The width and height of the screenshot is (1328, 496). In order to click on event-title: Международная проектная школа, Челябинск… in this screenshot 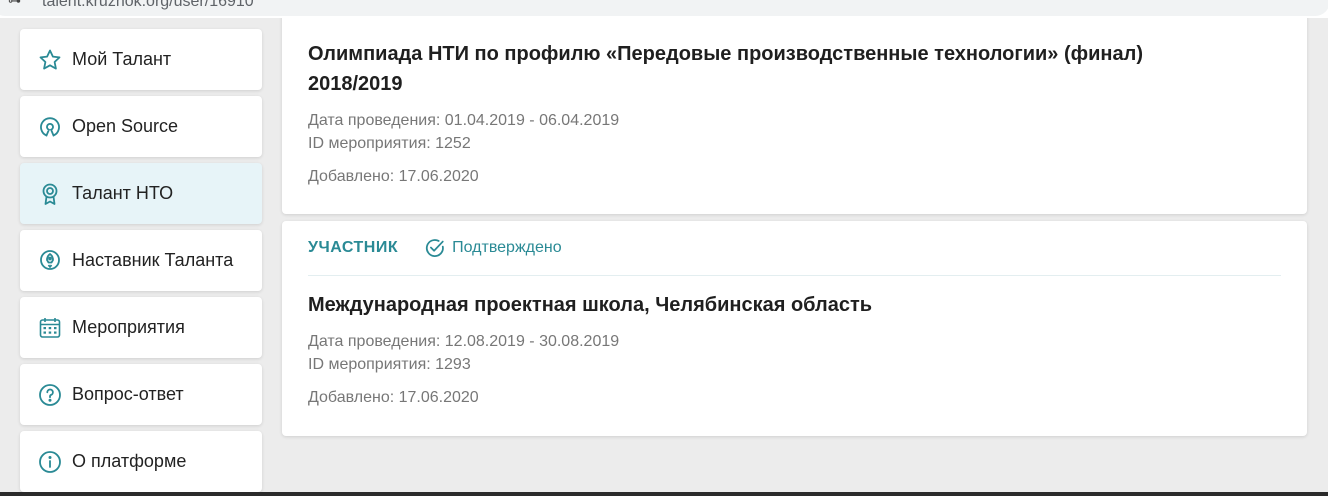, I will do `click(794, 305)`.